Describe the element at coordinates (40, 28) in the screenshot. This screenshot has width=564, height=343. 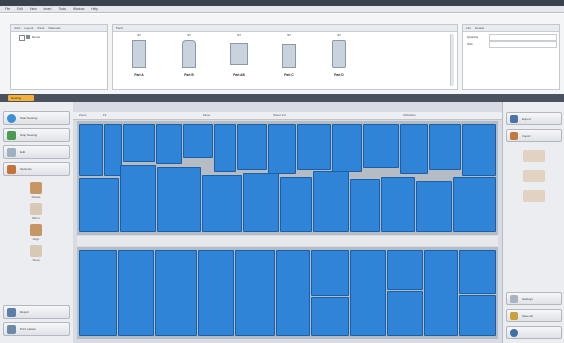
I see `tab-parts: Parts` at that location.